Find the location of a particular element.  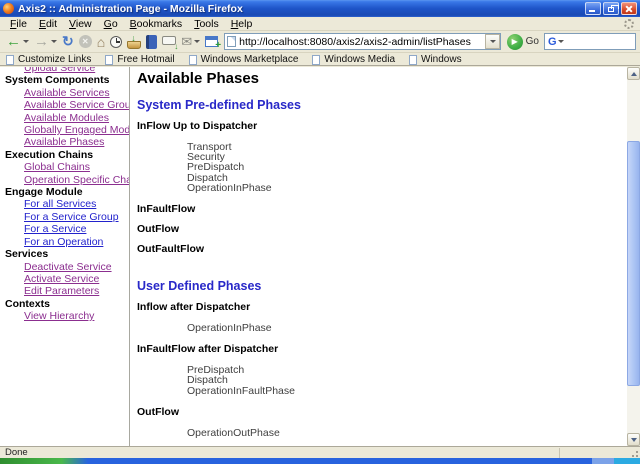

back-button: ← is located at coordinates (17, 42).